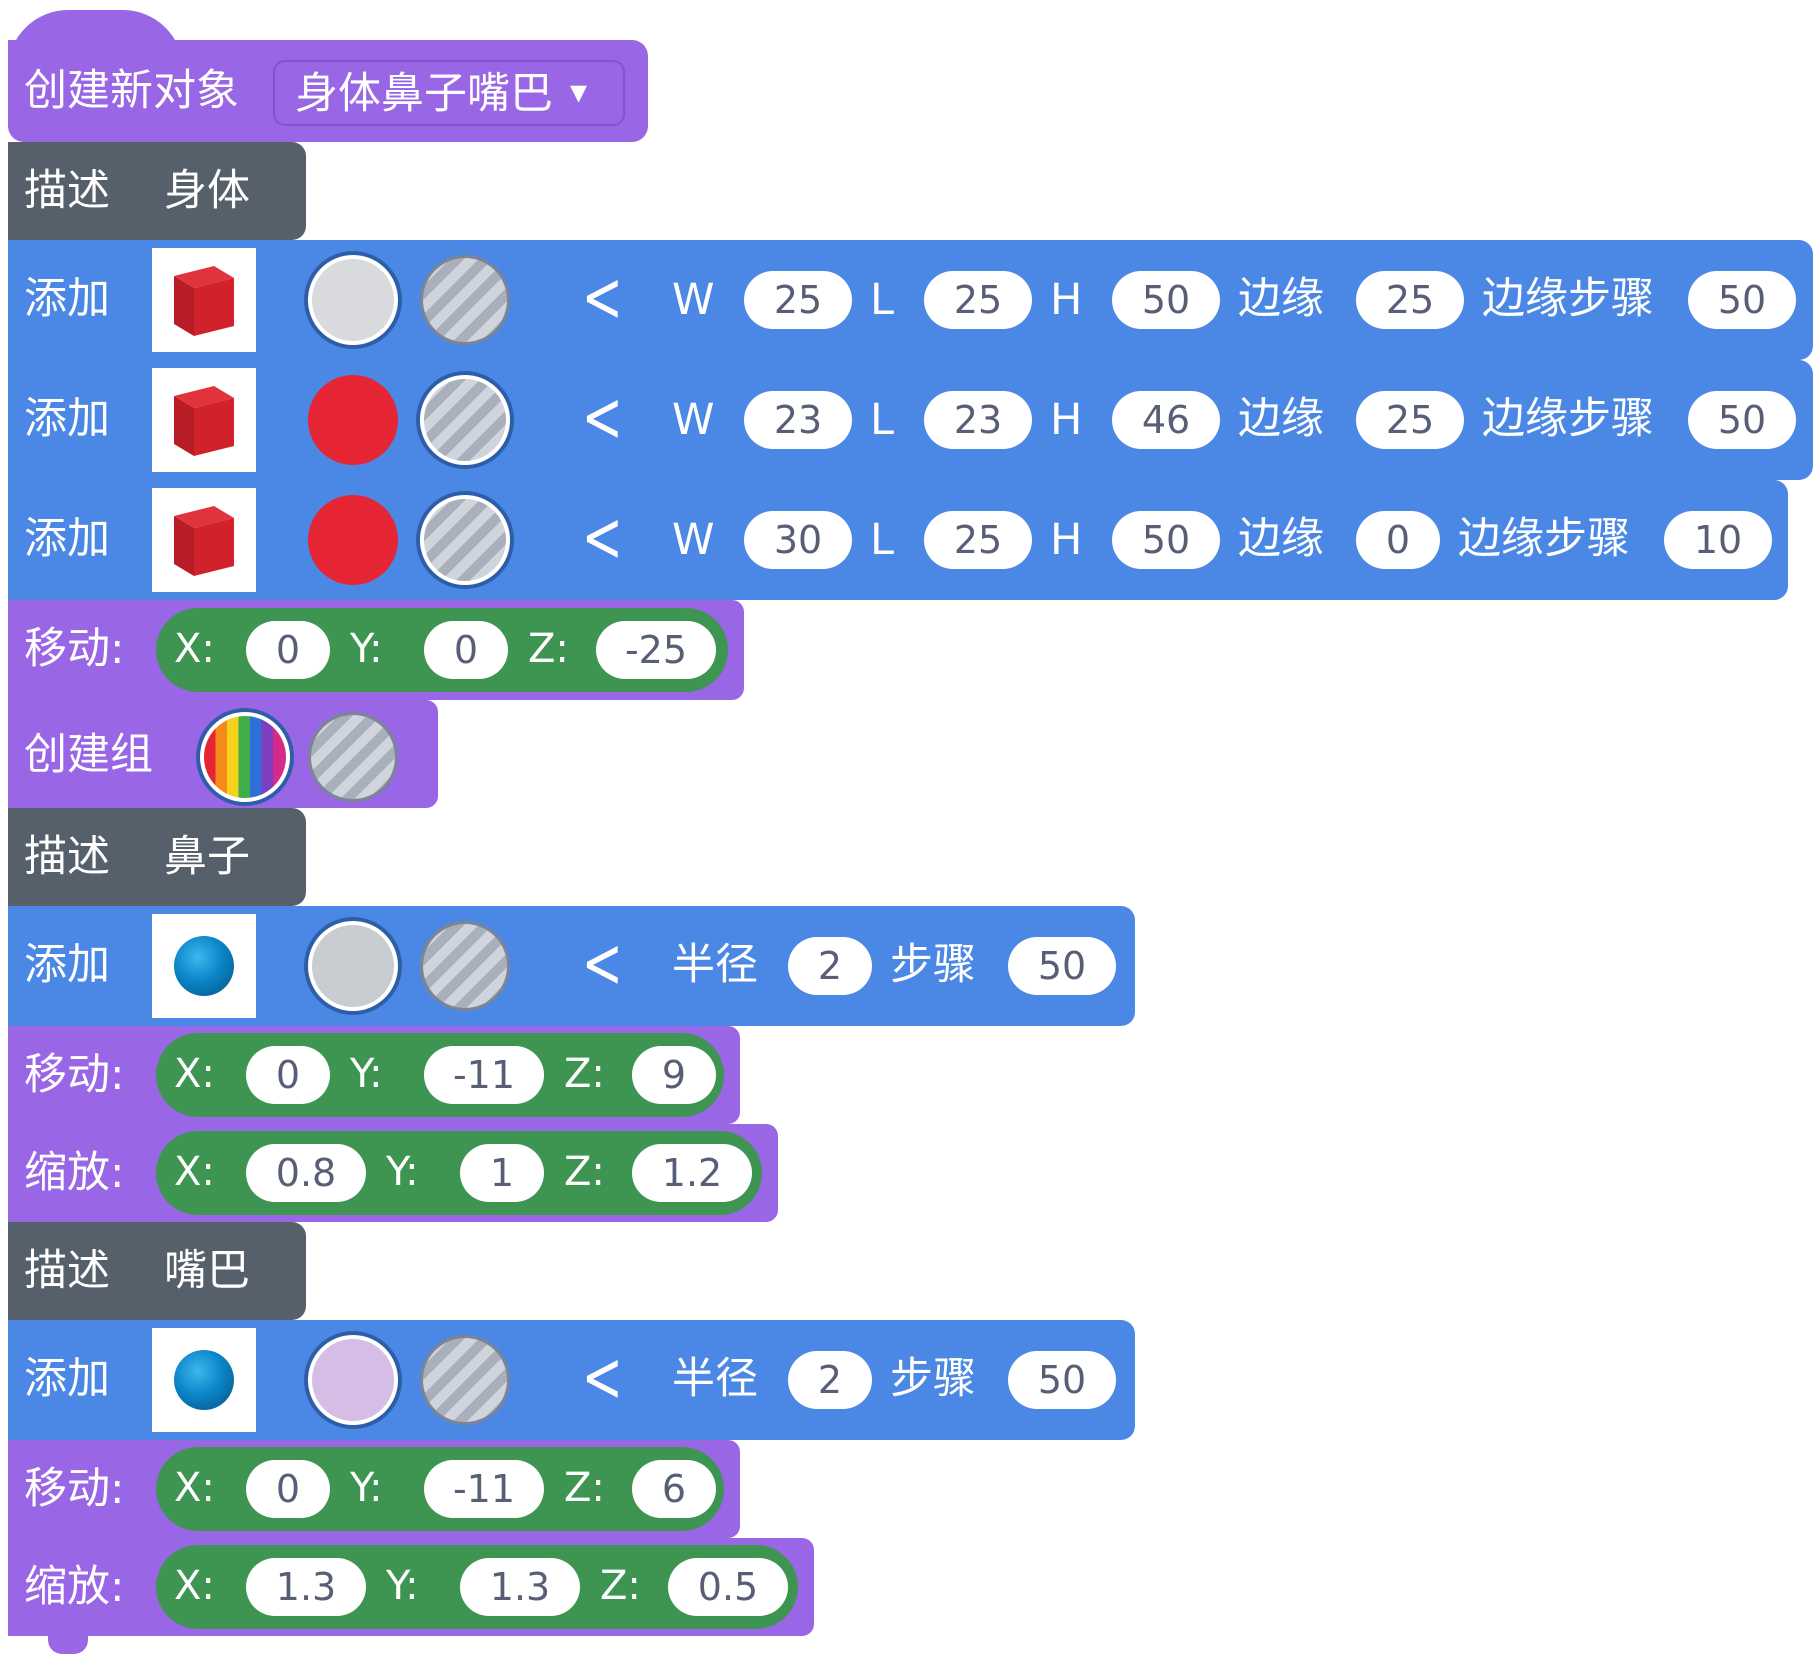 Image resolution: width=1818 pixels, height=1655 pixels. Describe the element at coordinates (157, 191) in the screenshot. I see `describe-block-body: 描述 身体` at that location.